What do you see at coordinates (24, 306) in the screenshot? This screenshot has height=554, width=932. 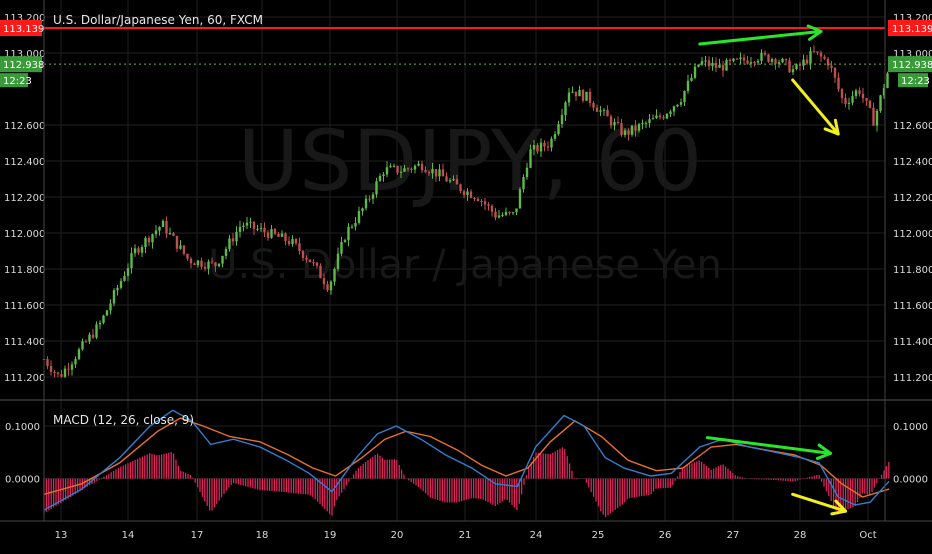 I see `price-tick-left: 111.600` at bounding box center [24, 306].